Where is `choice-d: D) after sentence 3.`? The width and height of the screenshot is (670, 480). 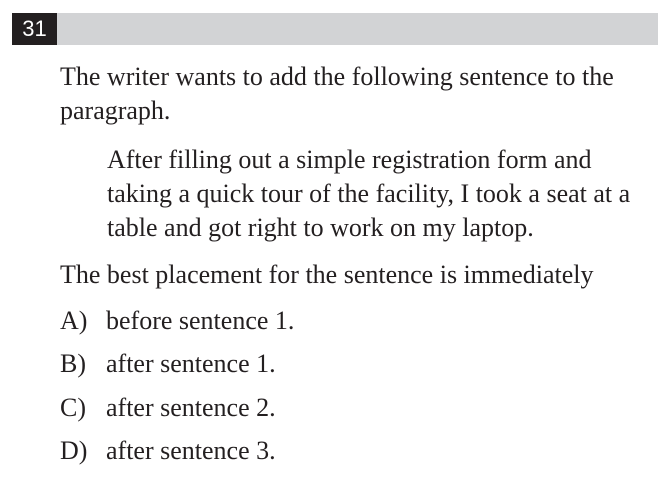
choice-d: D) after sentence 3. is located at coordinates (260, 451).